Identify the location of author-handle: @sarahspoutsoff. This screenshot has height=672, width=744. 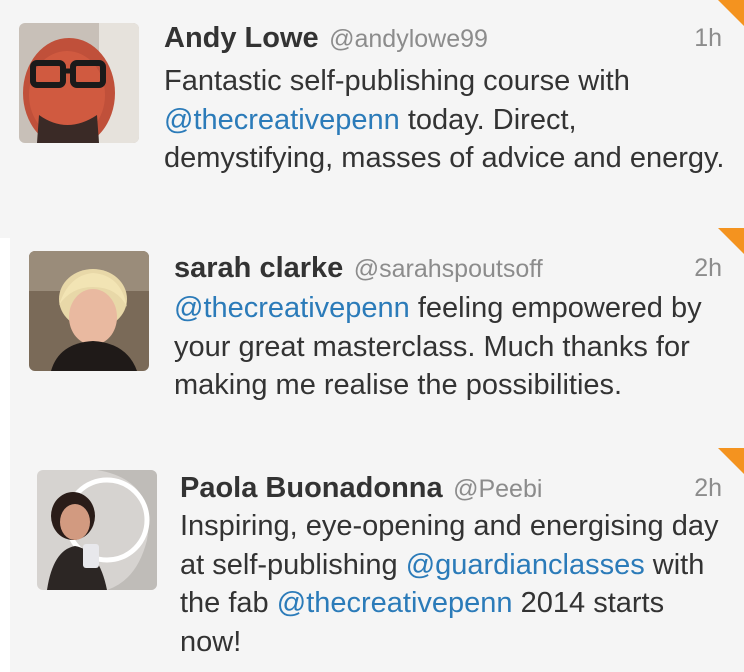
(448, 269).